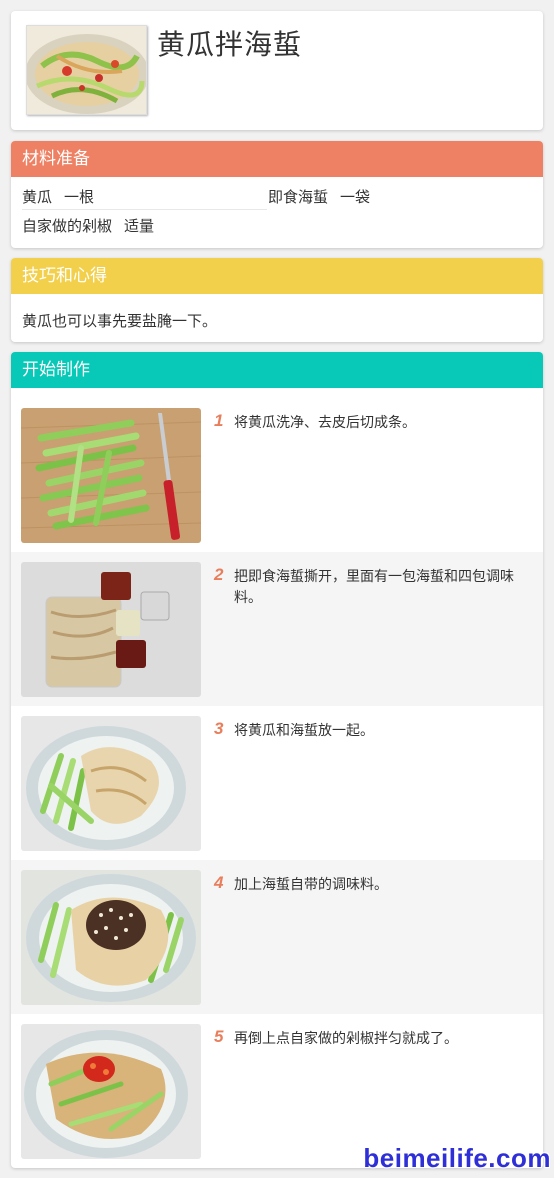 The image size is (554, 1178). I want to click on ingredients-header: 材料准备, so click(277, 159).